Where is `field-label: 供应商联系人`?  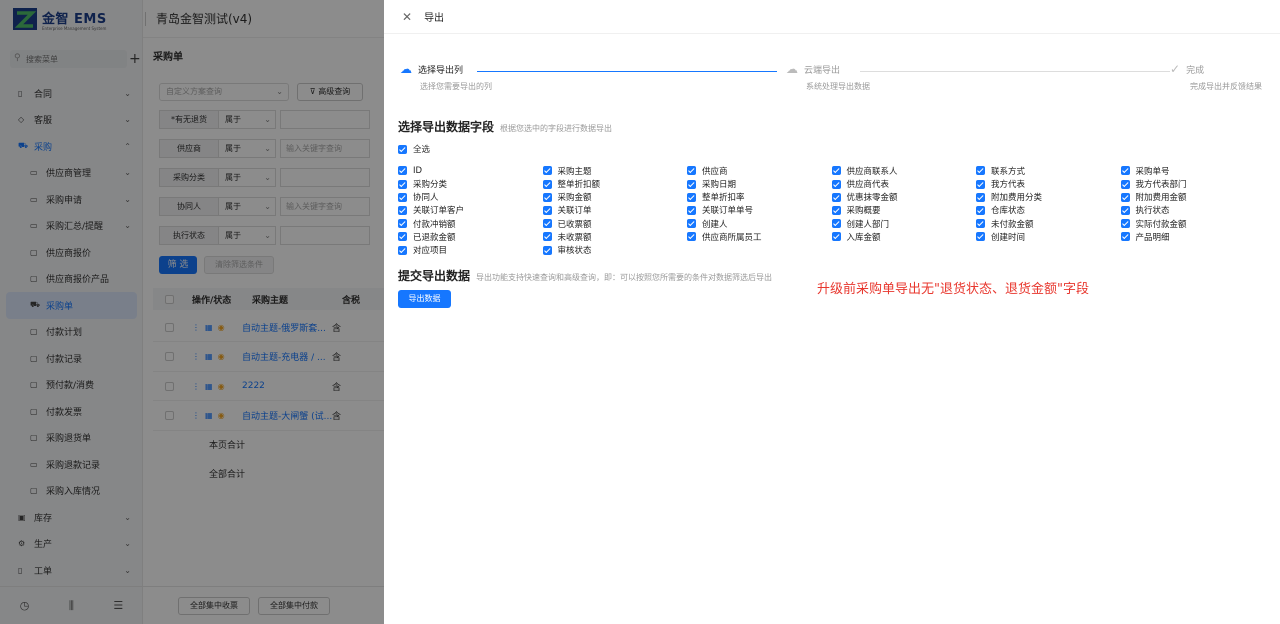 field-label: 供应商联系人 is located at coordinates (872, 171).